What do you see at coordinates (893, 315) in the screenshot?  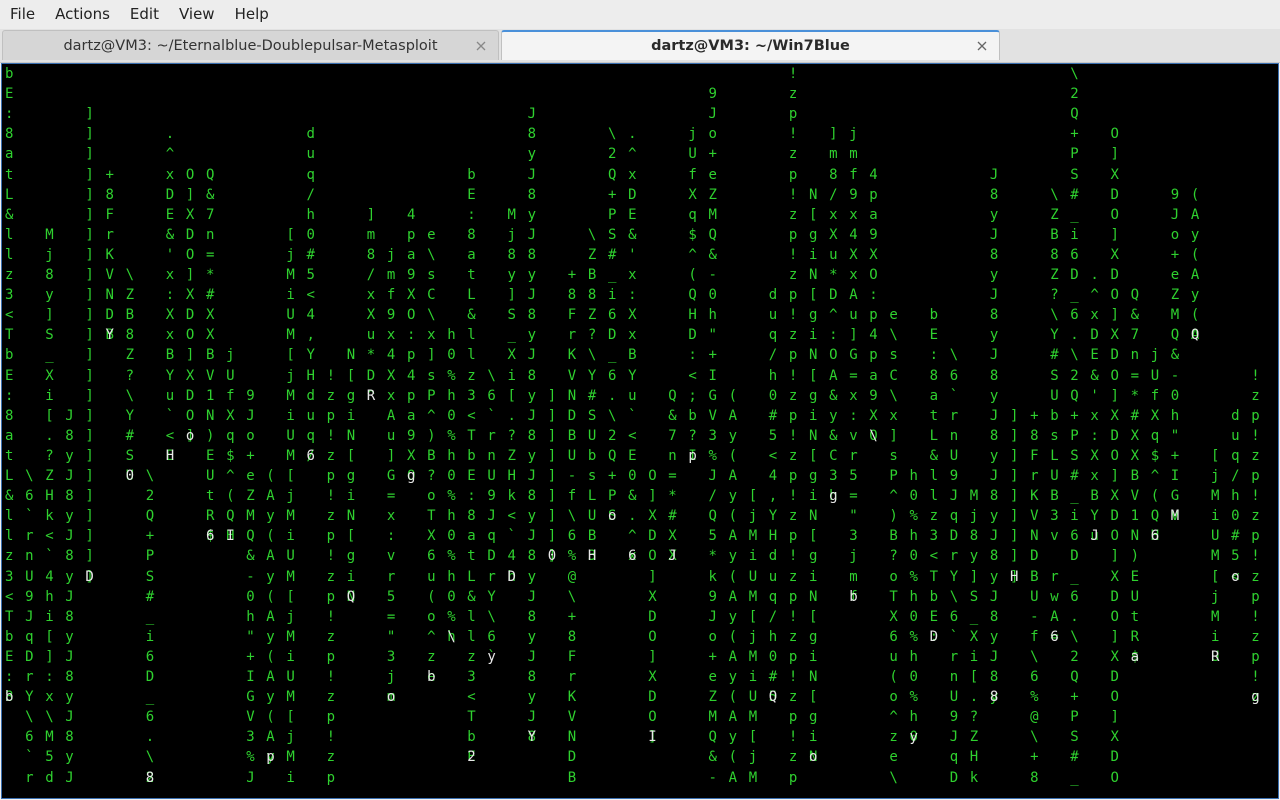 I see `matrix-glyph: e` at bounding box center [893, 315].